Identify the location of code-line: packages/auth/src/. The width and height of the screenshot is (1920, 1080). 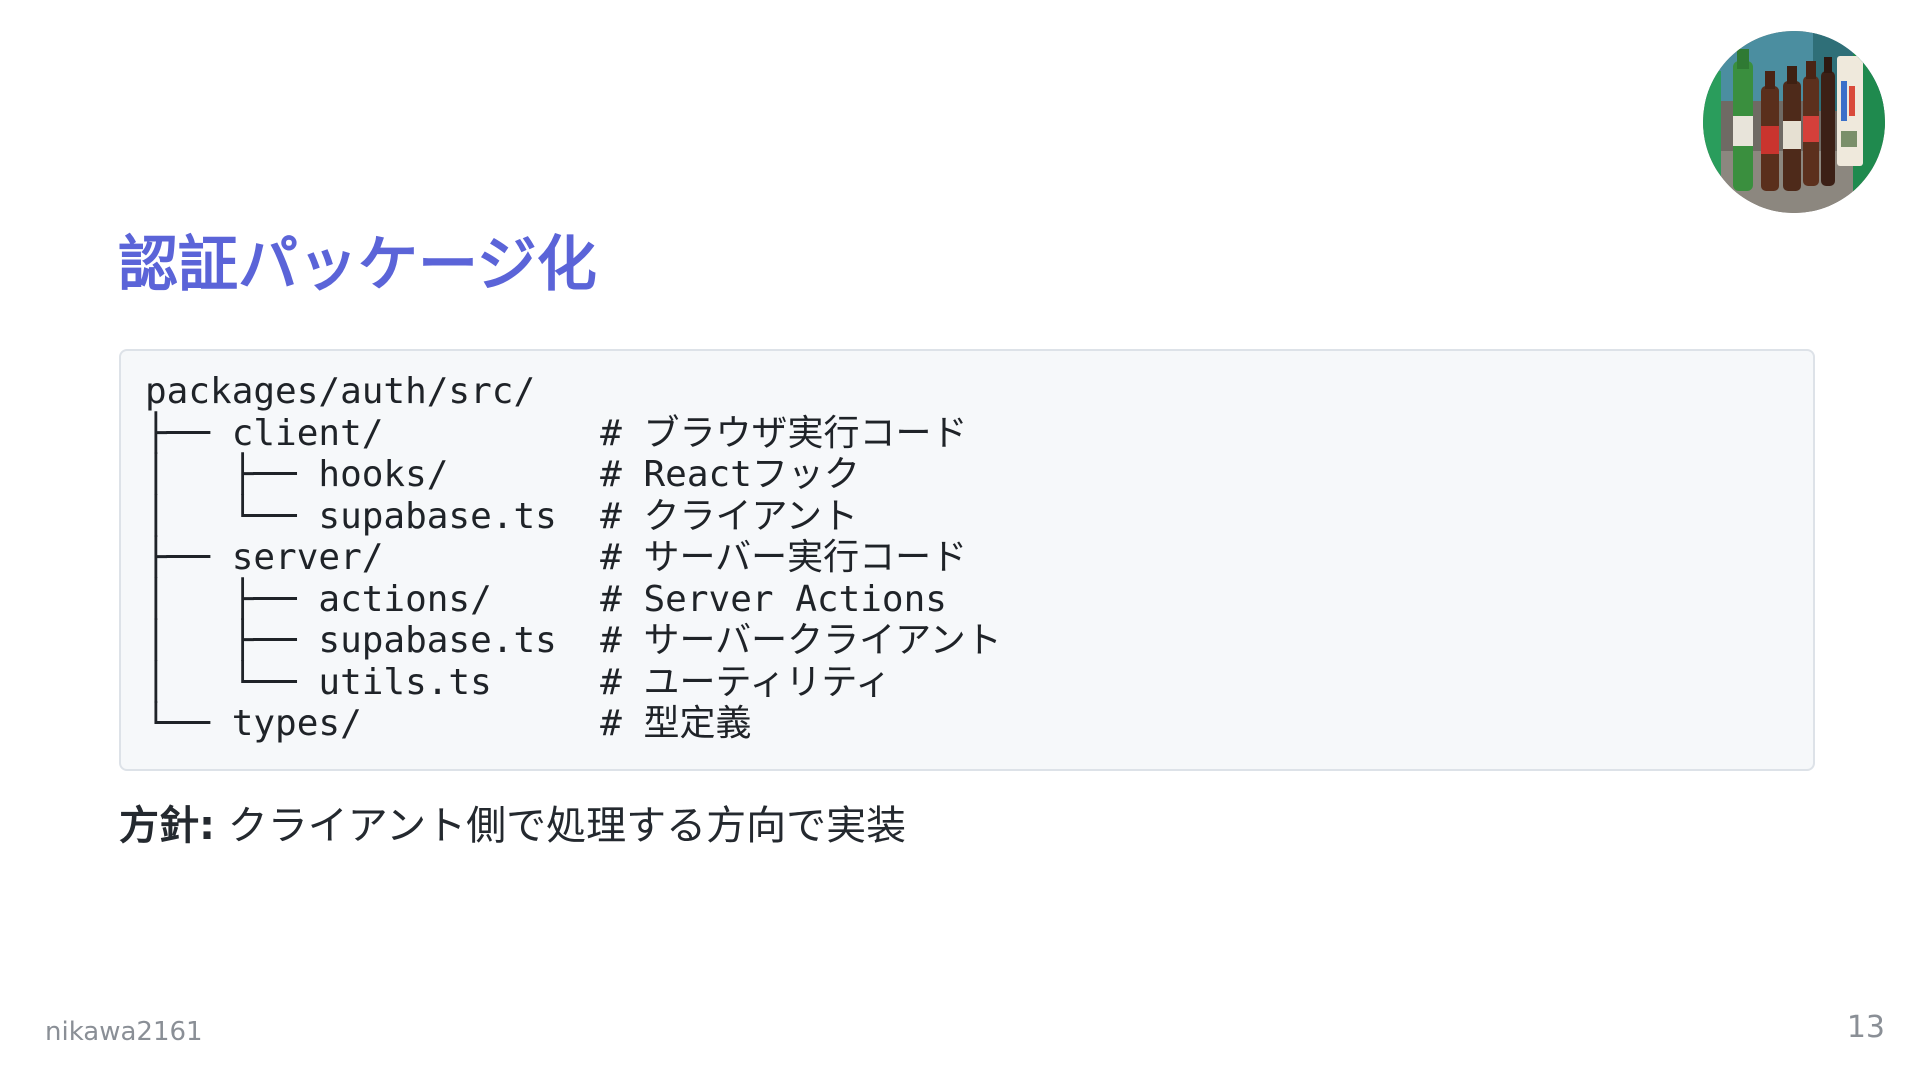
(340, 391).